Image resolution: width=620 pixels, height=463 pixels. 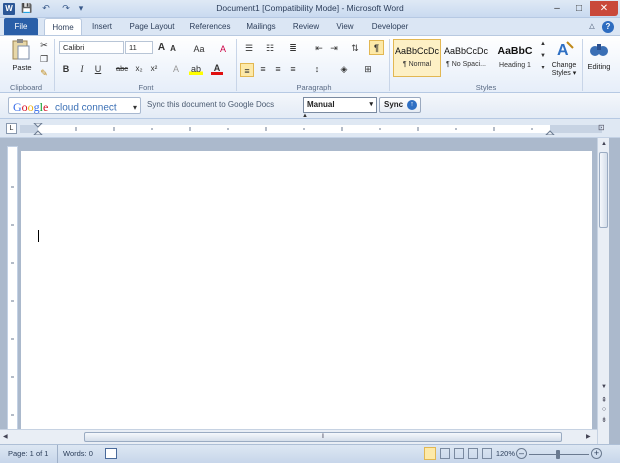 I want to click on style-name: Heading 1, so click(x=515, y=65).